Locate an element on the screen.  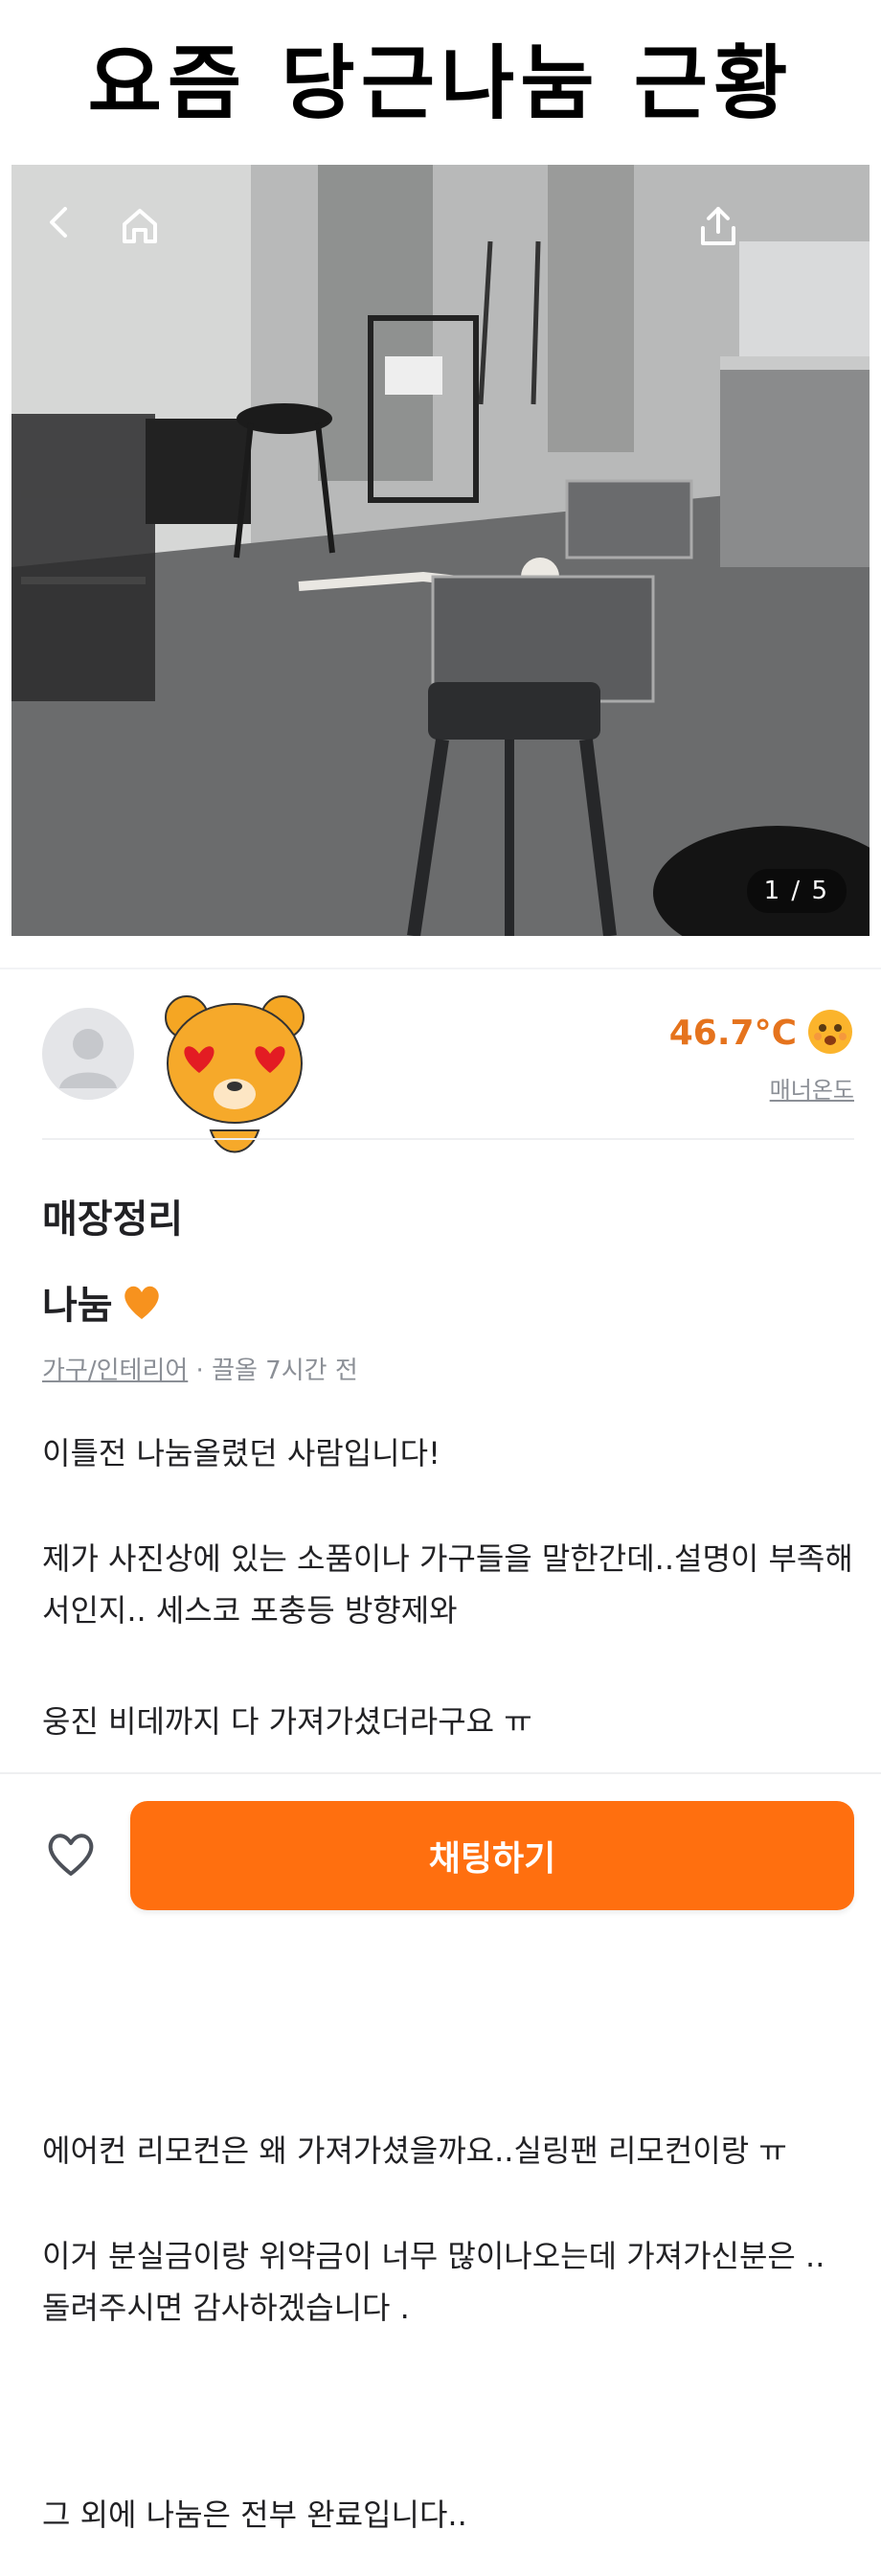
post-meta: 가구/인테리어 · 끌올 7시간 전 is located at coordinates (200, 1368).